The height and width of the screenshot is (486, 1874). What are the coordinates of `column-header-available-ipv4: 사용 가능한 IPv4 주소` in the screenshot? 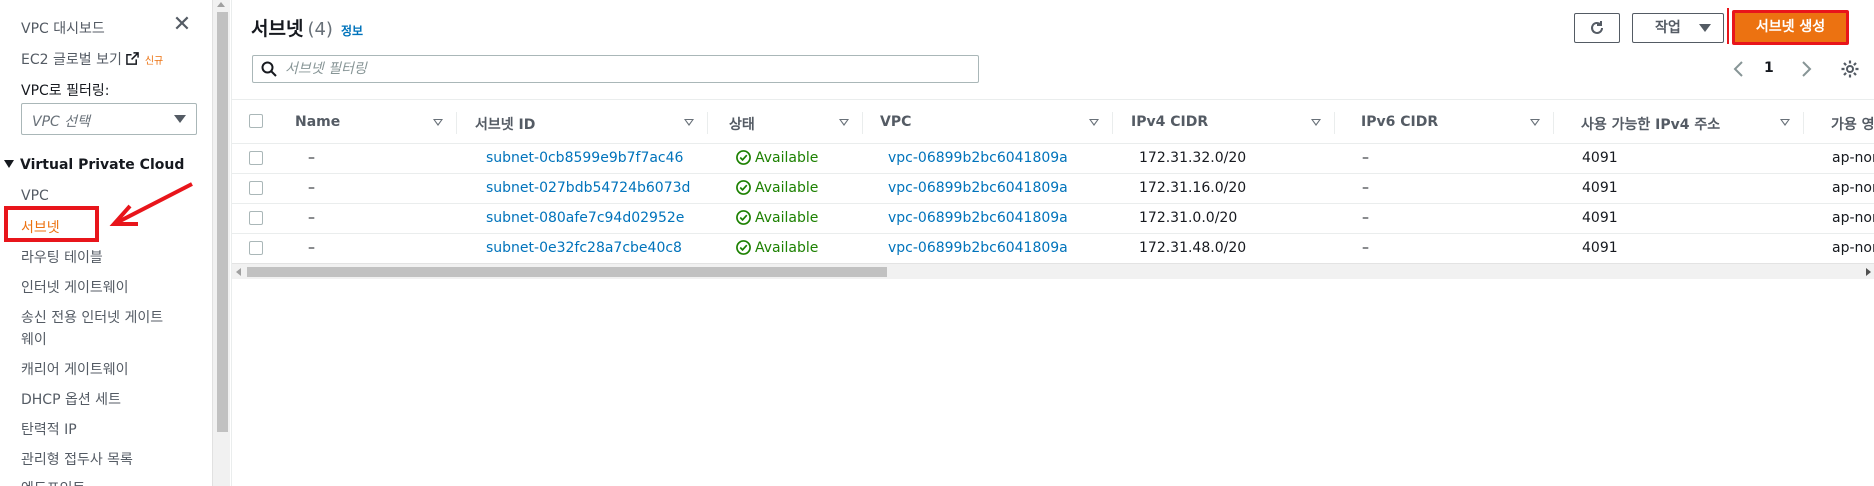 It's located at (1650, 124).